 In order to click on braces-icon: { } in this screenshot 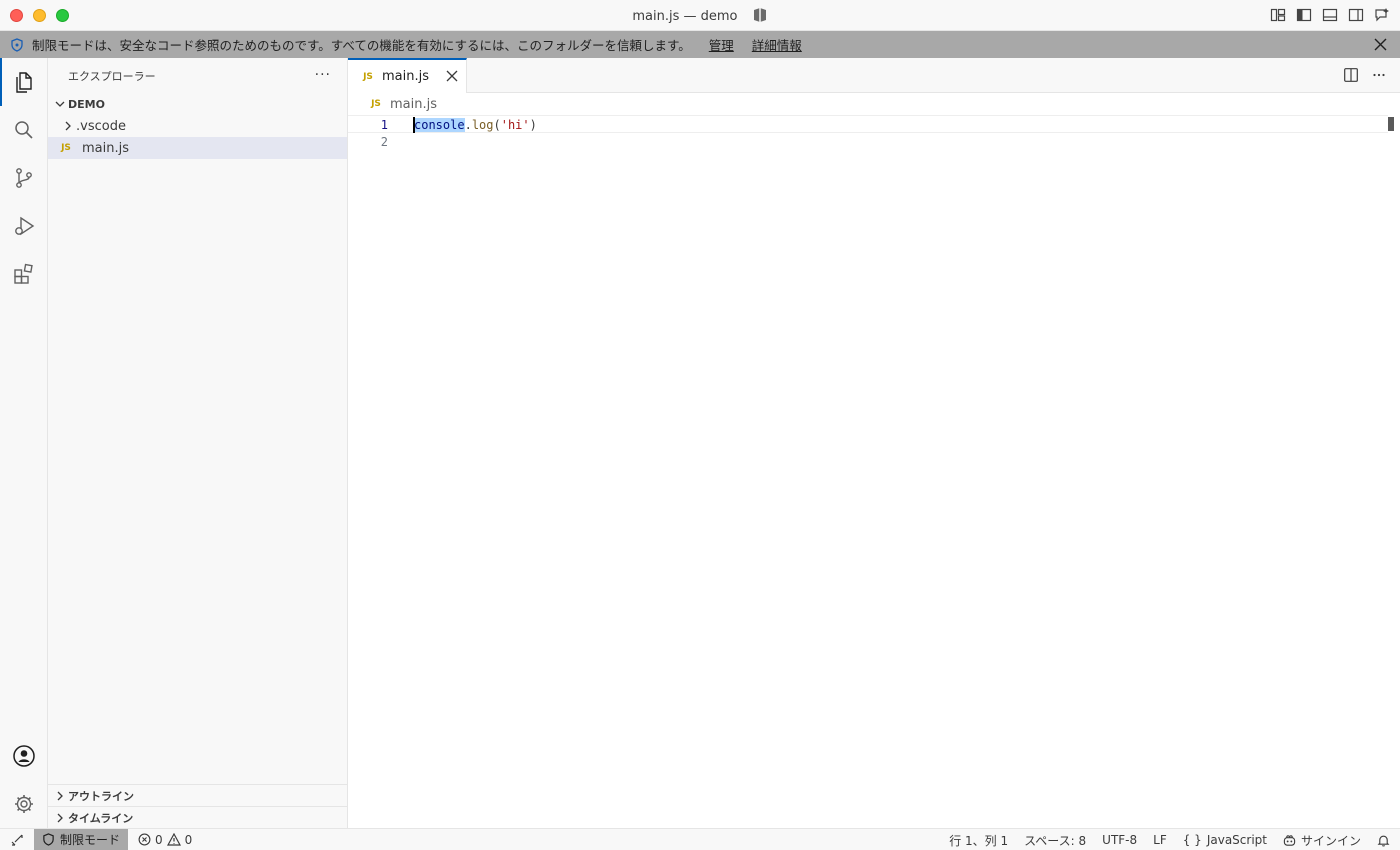, I will do `click(1192, 840)`.